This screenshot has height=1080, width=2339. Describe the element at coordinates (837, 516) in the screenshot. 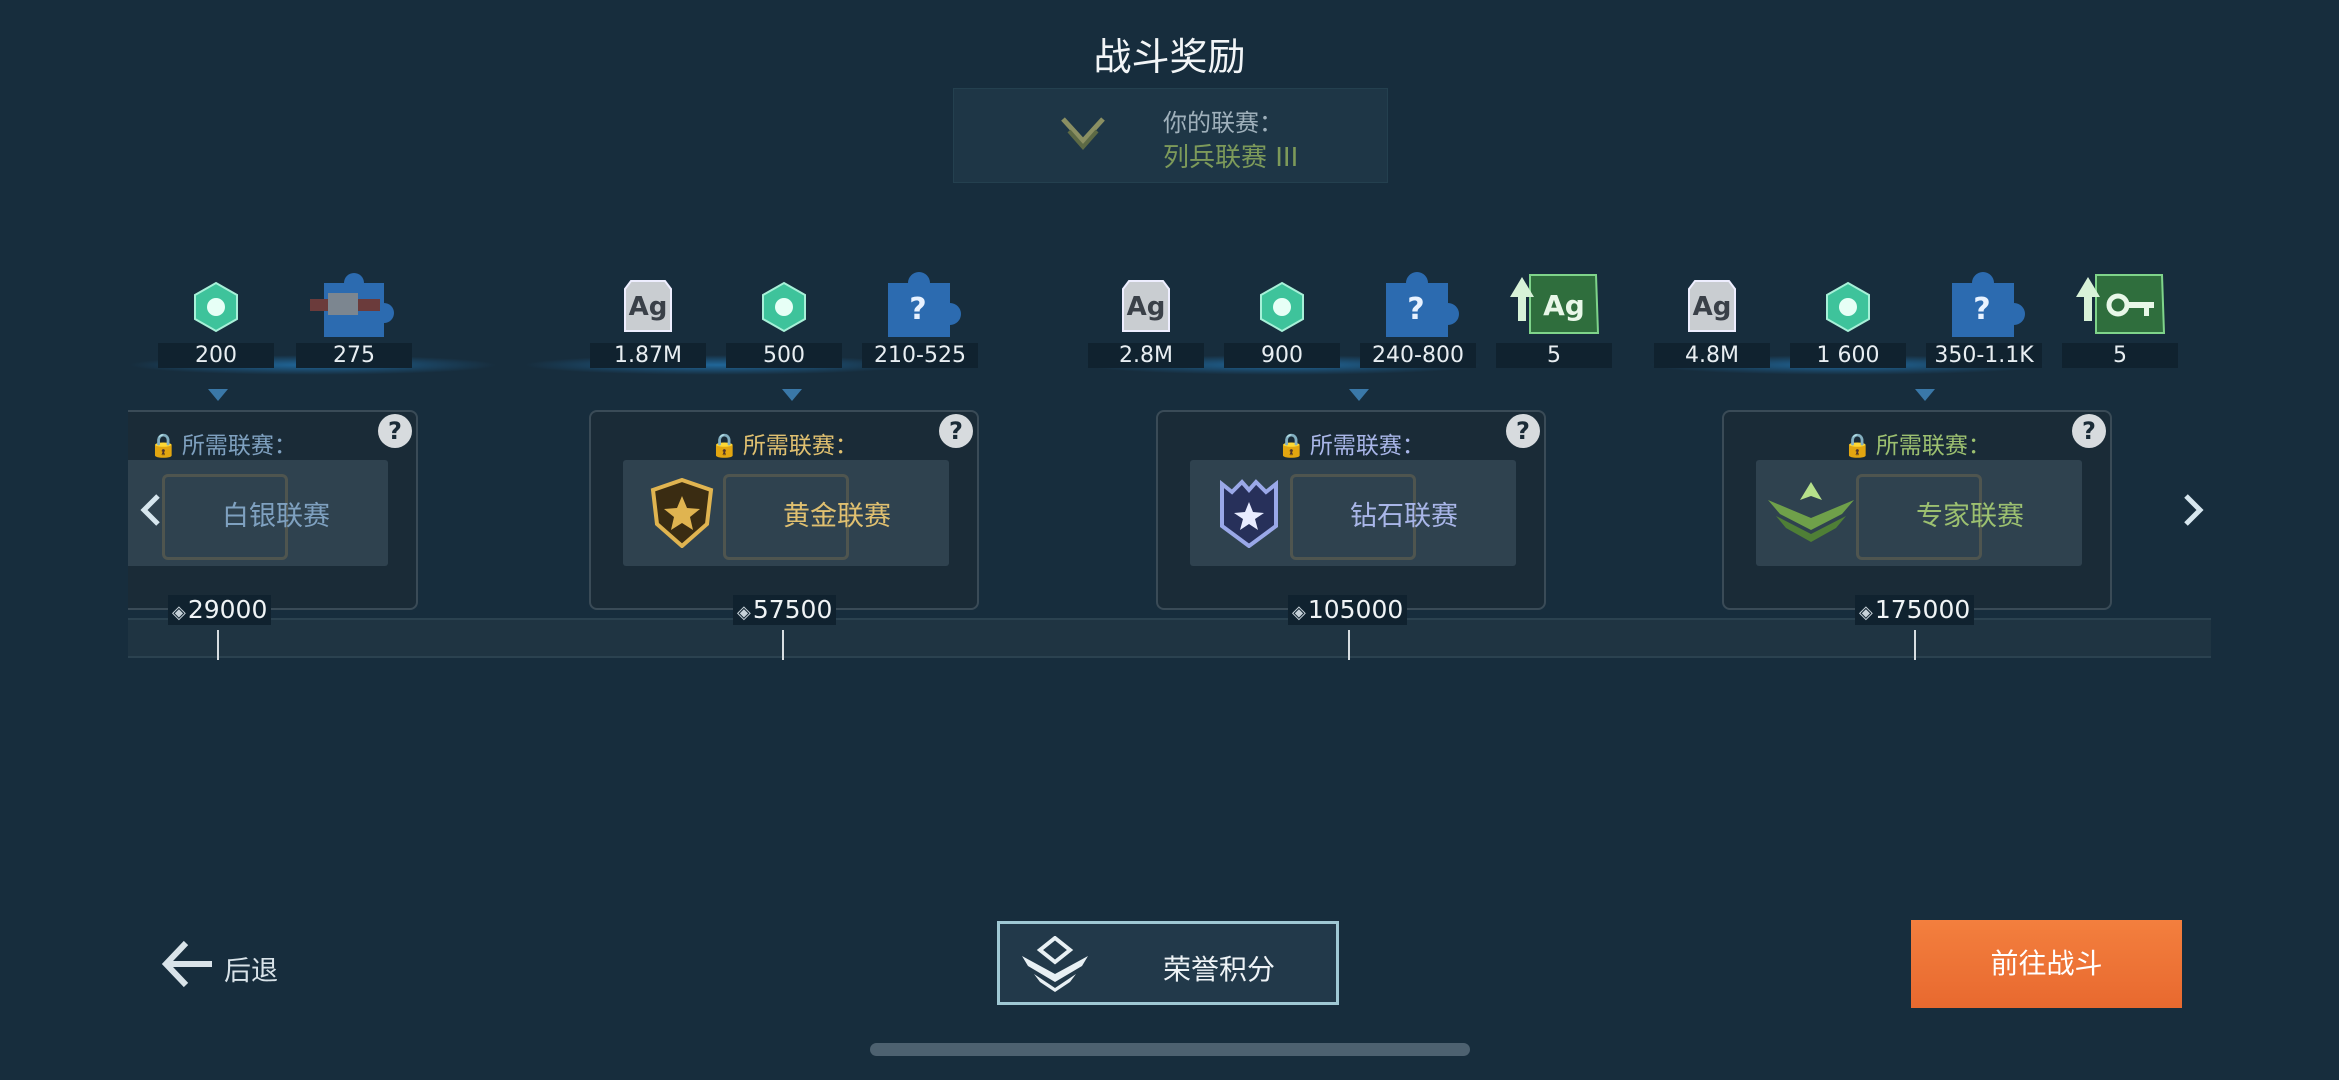

I see `league-name: 黄金联赛` at that location.